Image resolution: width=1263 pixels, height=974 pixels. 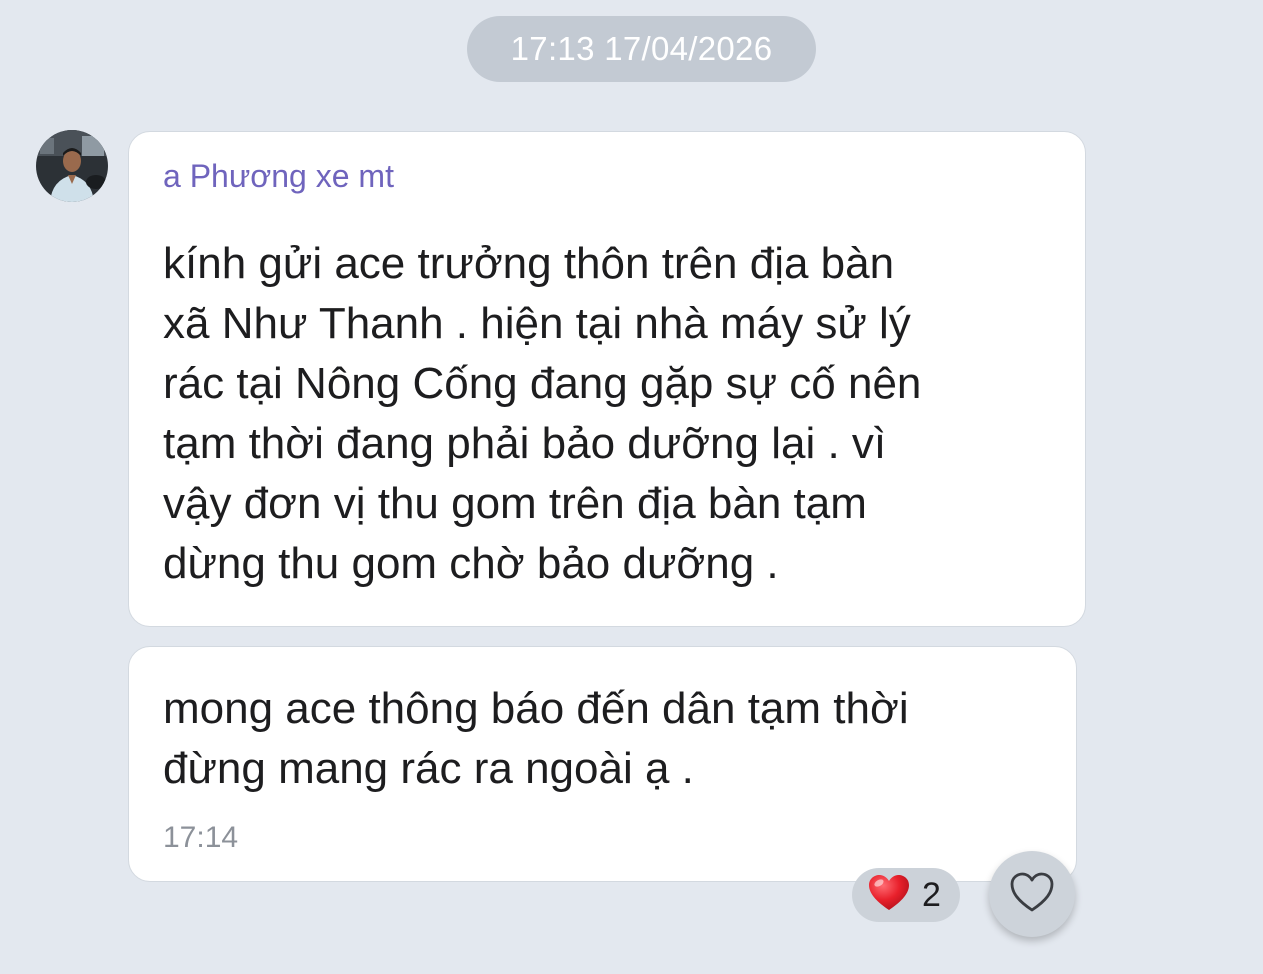 I want to click on message-line: xã Như Thanh . hiện tại nhà máy sử lý, so click(x=537, y=323).